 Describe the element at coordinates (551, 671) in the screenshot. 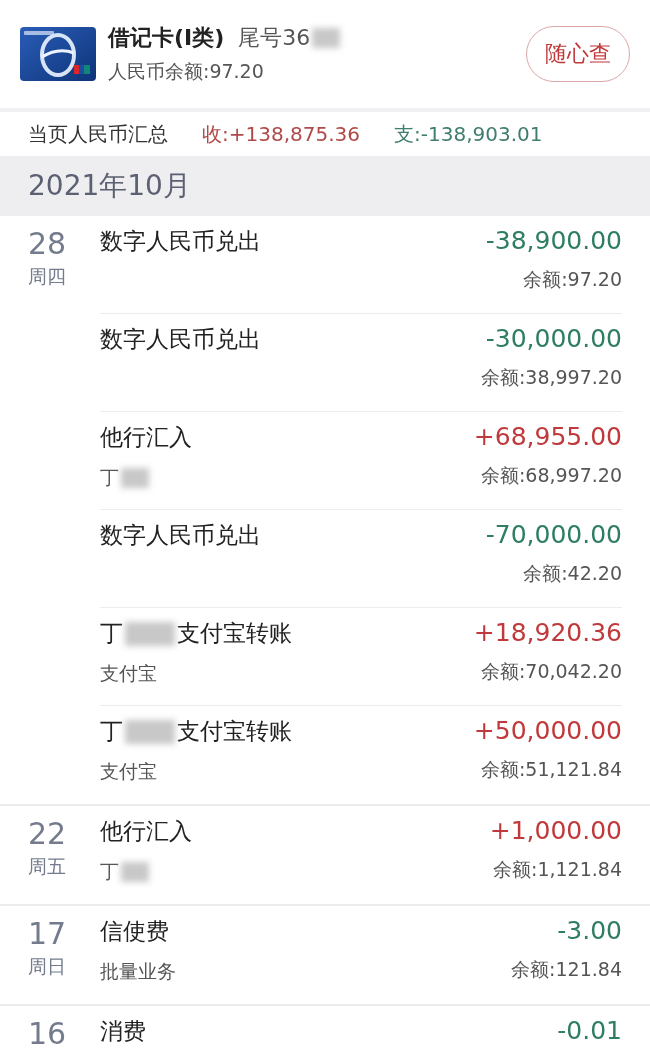

I see `balance-after: 余额:70,042.20` at that location.